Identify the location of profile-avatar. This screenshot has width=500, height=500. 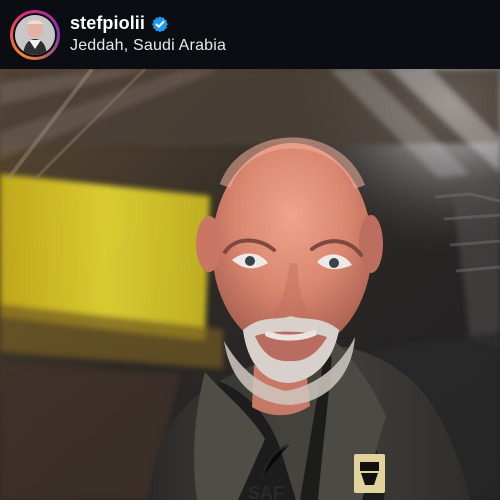
(35, 35).